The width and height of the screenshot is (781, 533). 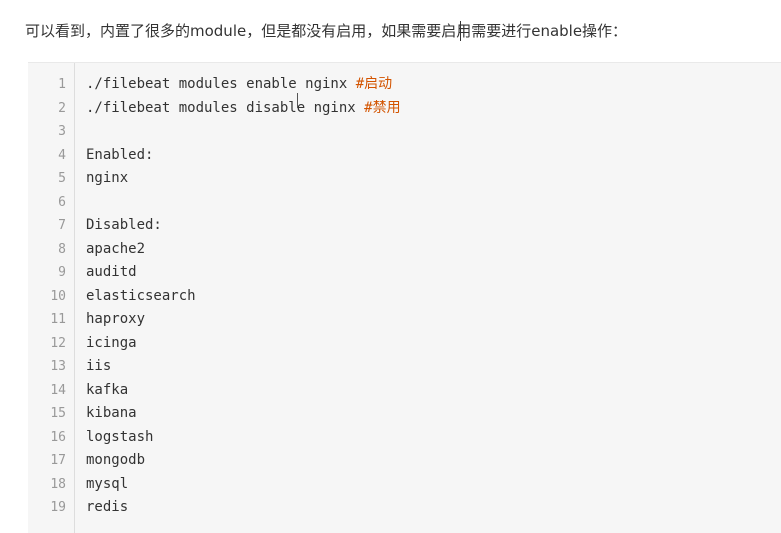 I want to click on code-text: nginx, so click(x=107, y=179).